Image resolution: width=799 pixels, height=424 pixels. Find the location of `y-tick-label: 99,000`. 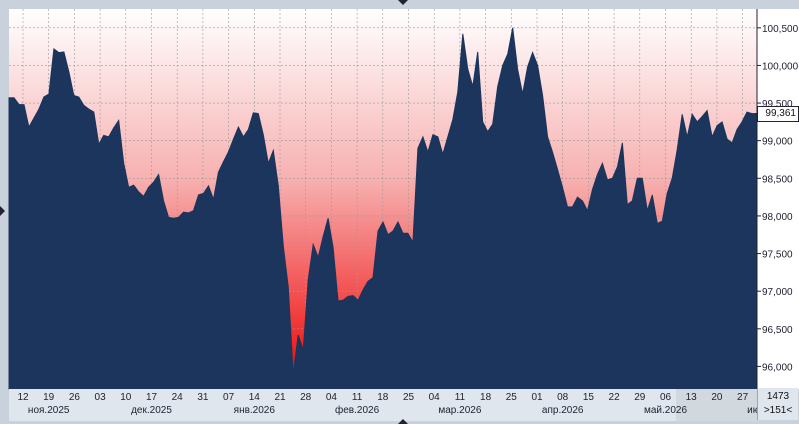

y-tick-label: 99,000 is located at coordinates (777, 142).